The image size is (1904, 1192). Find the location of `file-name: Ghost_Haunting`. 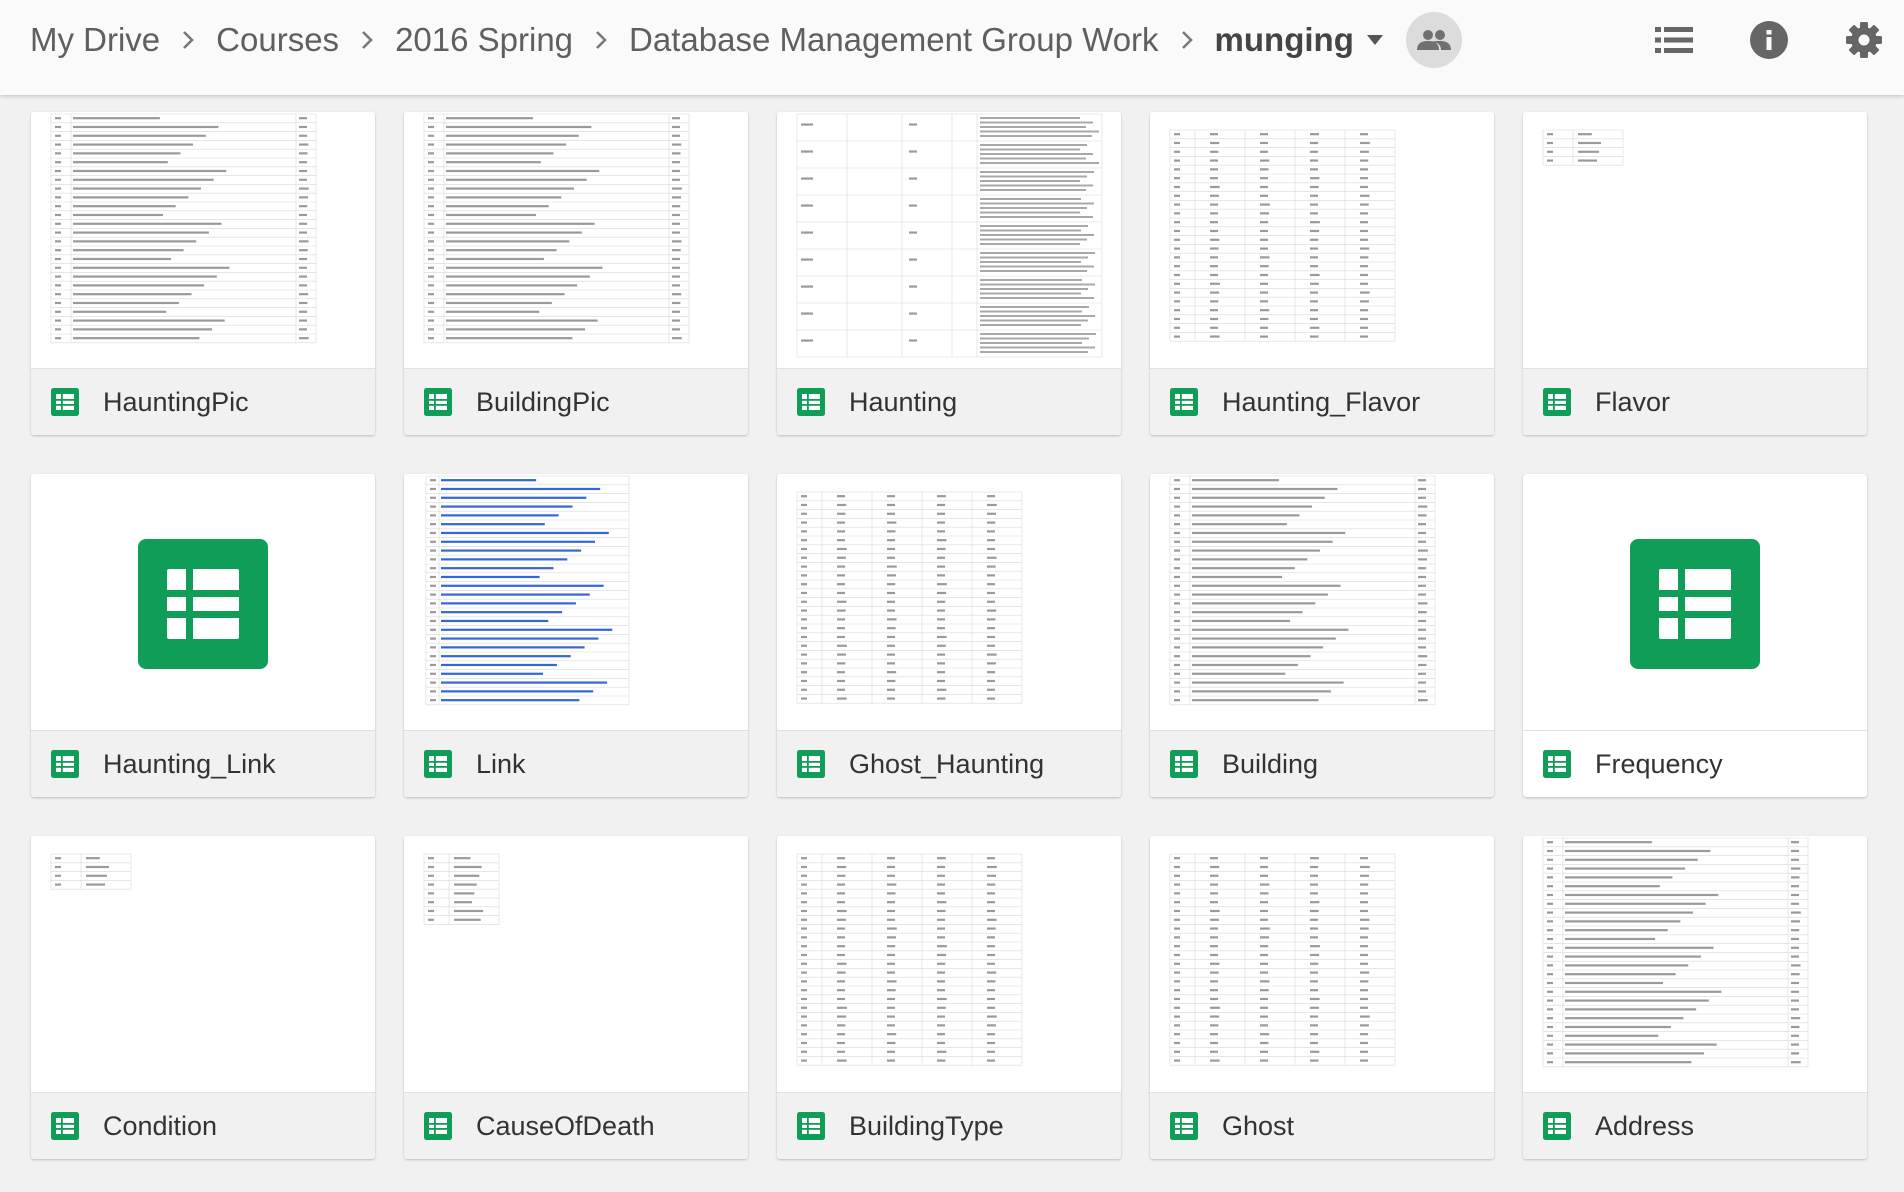

file-name: Ghost_Haunting is located at coordinates (947, 763).